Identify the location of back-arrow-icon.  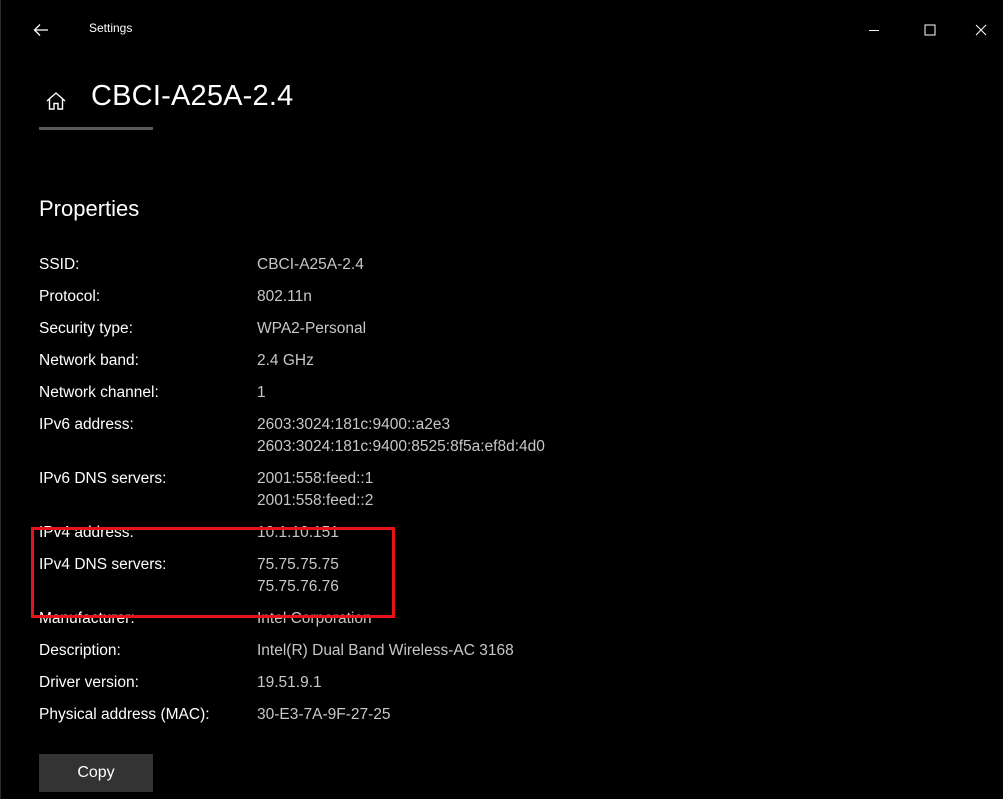
(40, 30).